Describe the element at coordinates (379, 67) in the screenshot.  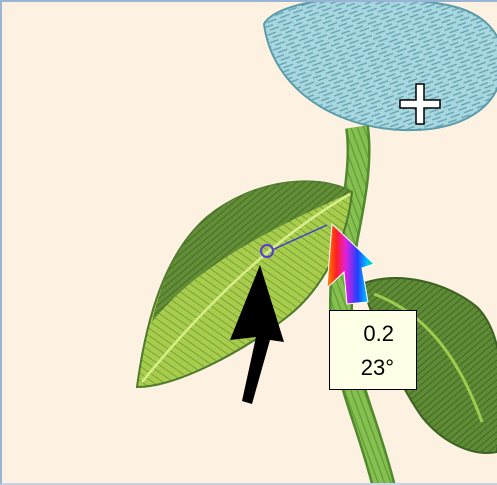
I see `flower-shape` at that location.